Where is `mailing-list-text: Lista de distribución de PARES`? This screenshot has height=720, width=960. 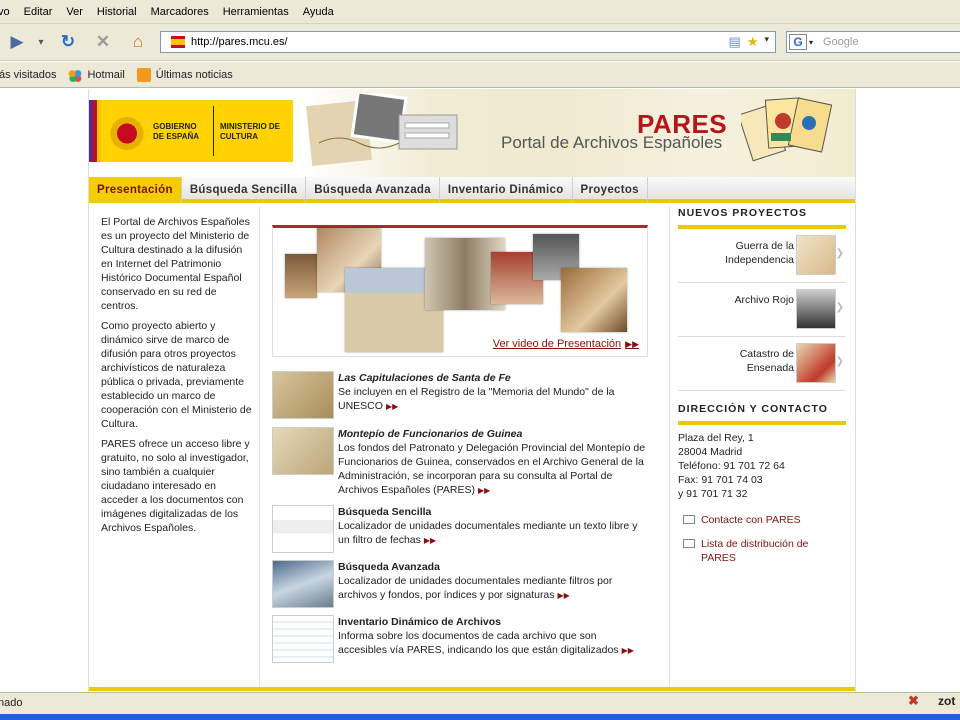 mailing-list-text: Lista de distribución de PARES is located at coordinates (773, 551).